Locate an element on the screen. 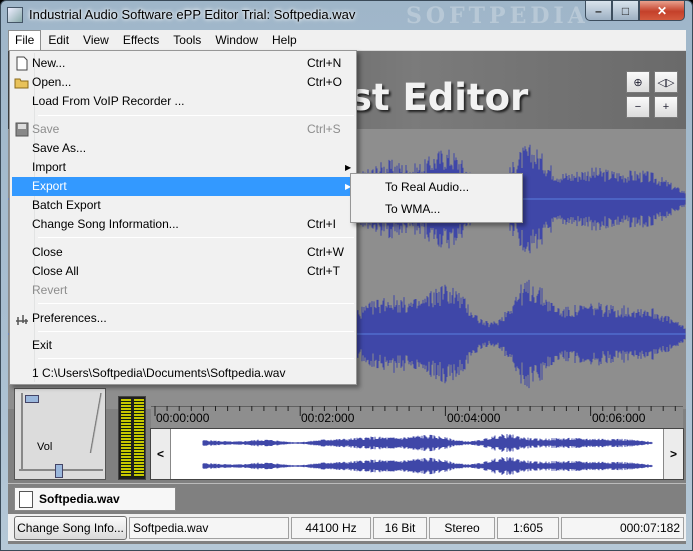 The image size is (693, 551). menu-item-revert: Revert is located at coordinates (183, 290).